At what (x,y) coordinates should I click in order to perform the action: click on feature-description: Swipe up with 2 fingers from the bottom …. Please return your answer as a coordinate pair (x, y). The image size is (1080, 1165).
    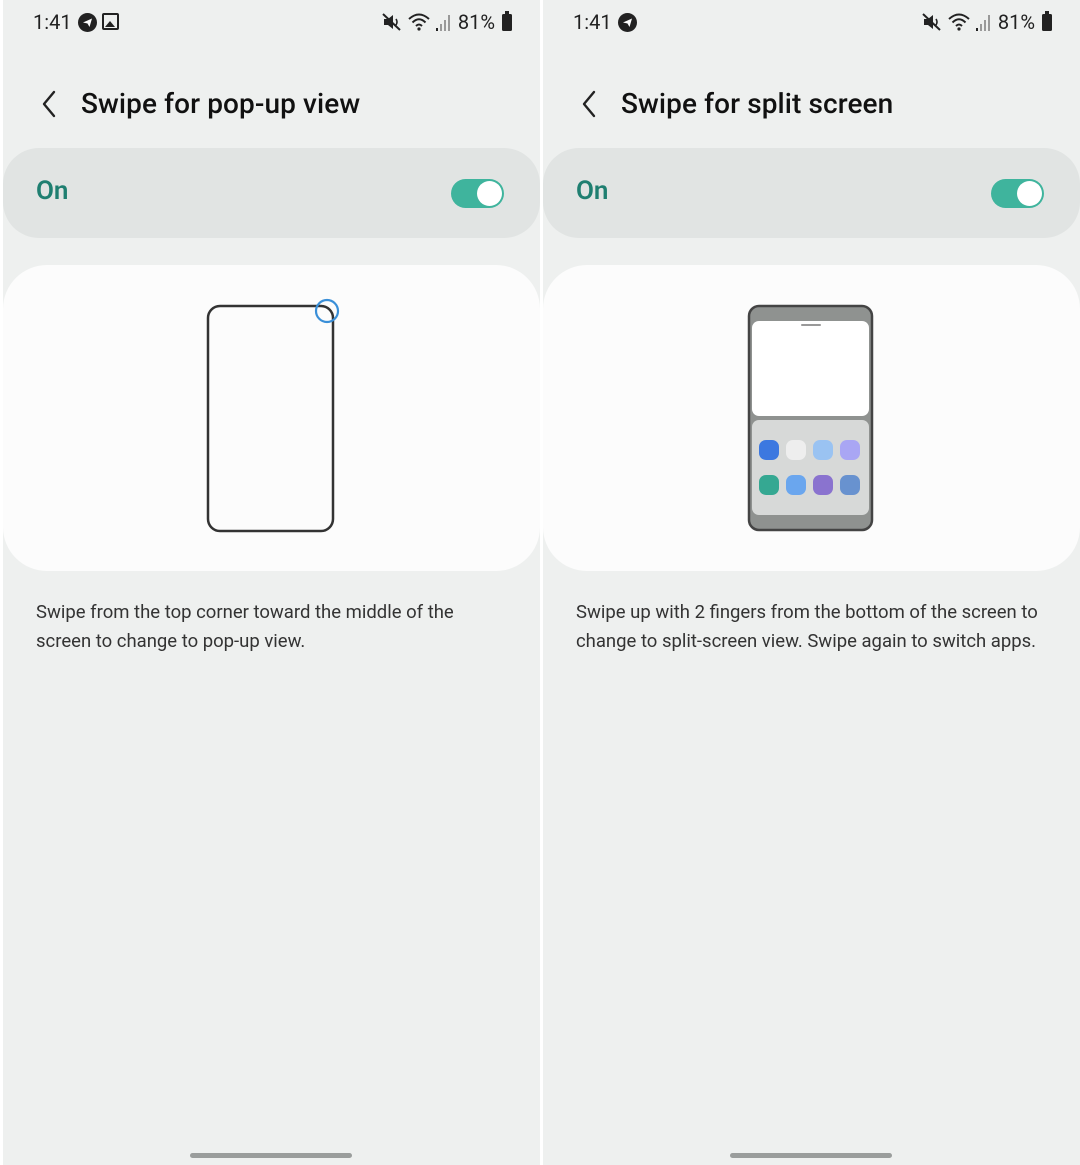
    Looking at the image, I should click on (807, 626).